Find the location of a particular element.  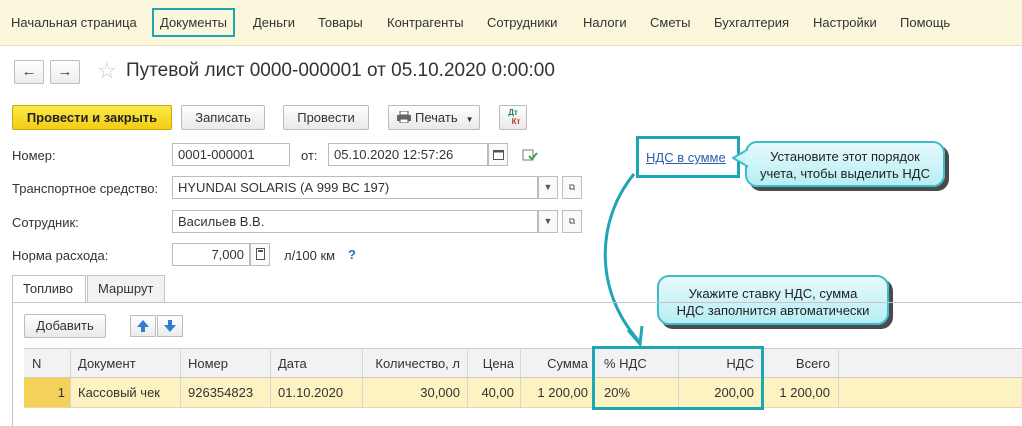

menu-item-taxes: Налоги is located at coordinates (605, 22).